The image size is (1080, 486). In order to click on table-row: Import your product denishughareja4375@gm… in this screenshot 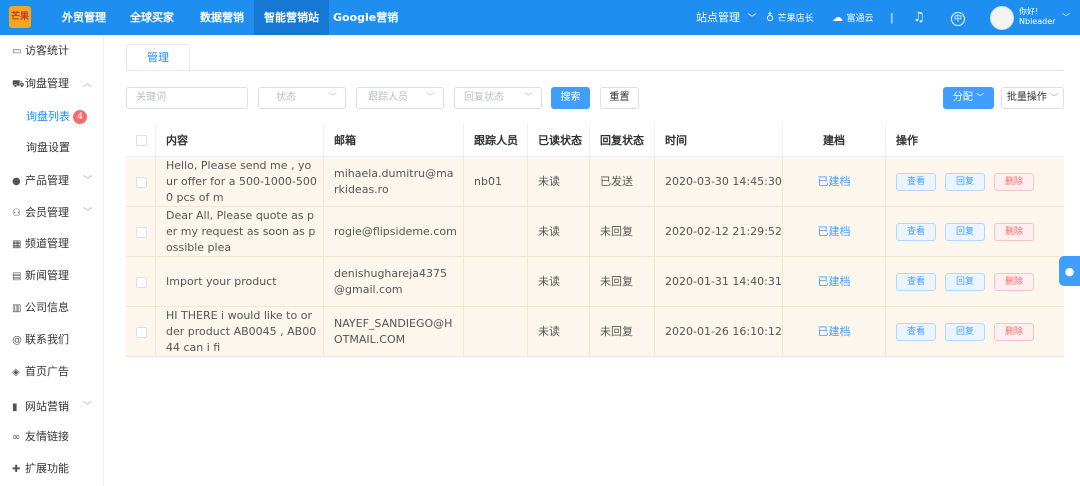, I will do `click(595, 282)`.